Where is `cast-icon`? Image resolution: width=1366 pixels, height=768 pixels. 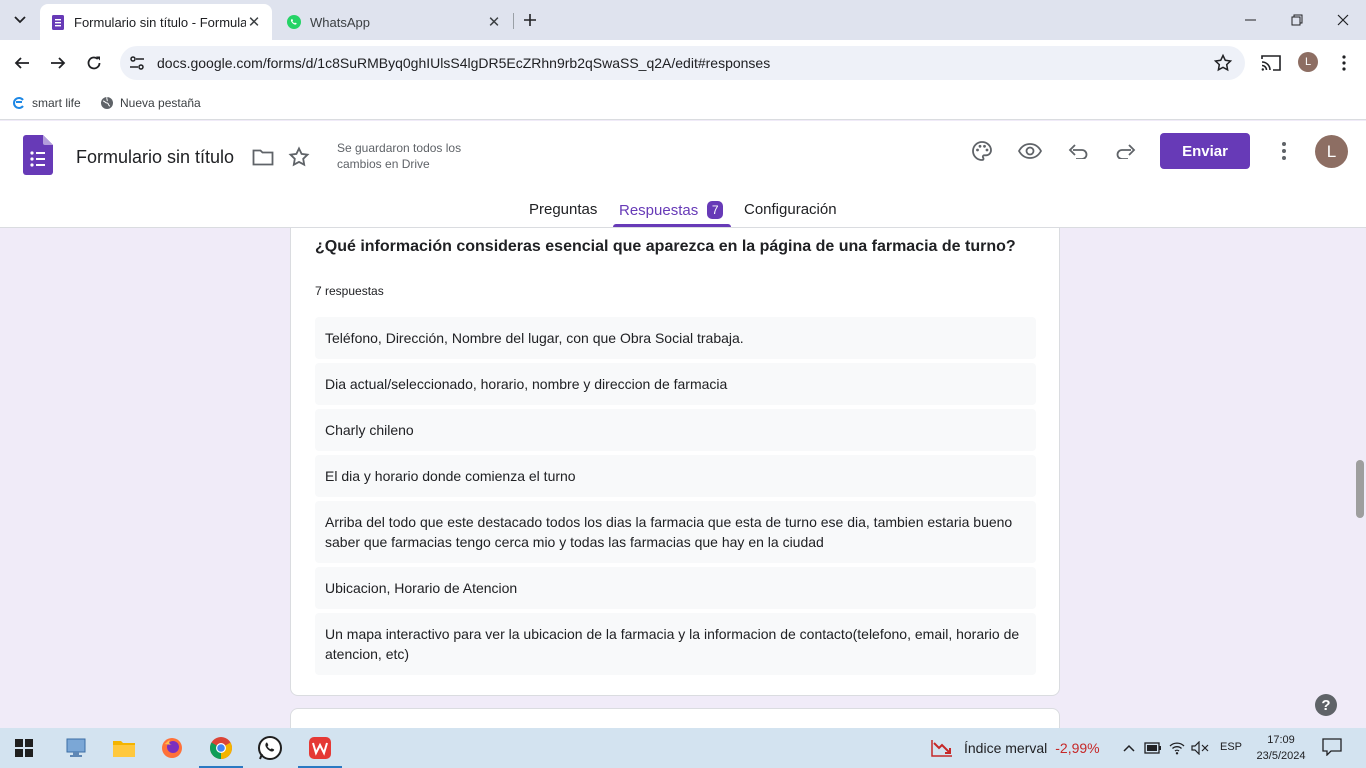 cast-icon is located at coordinates (1271, 63).